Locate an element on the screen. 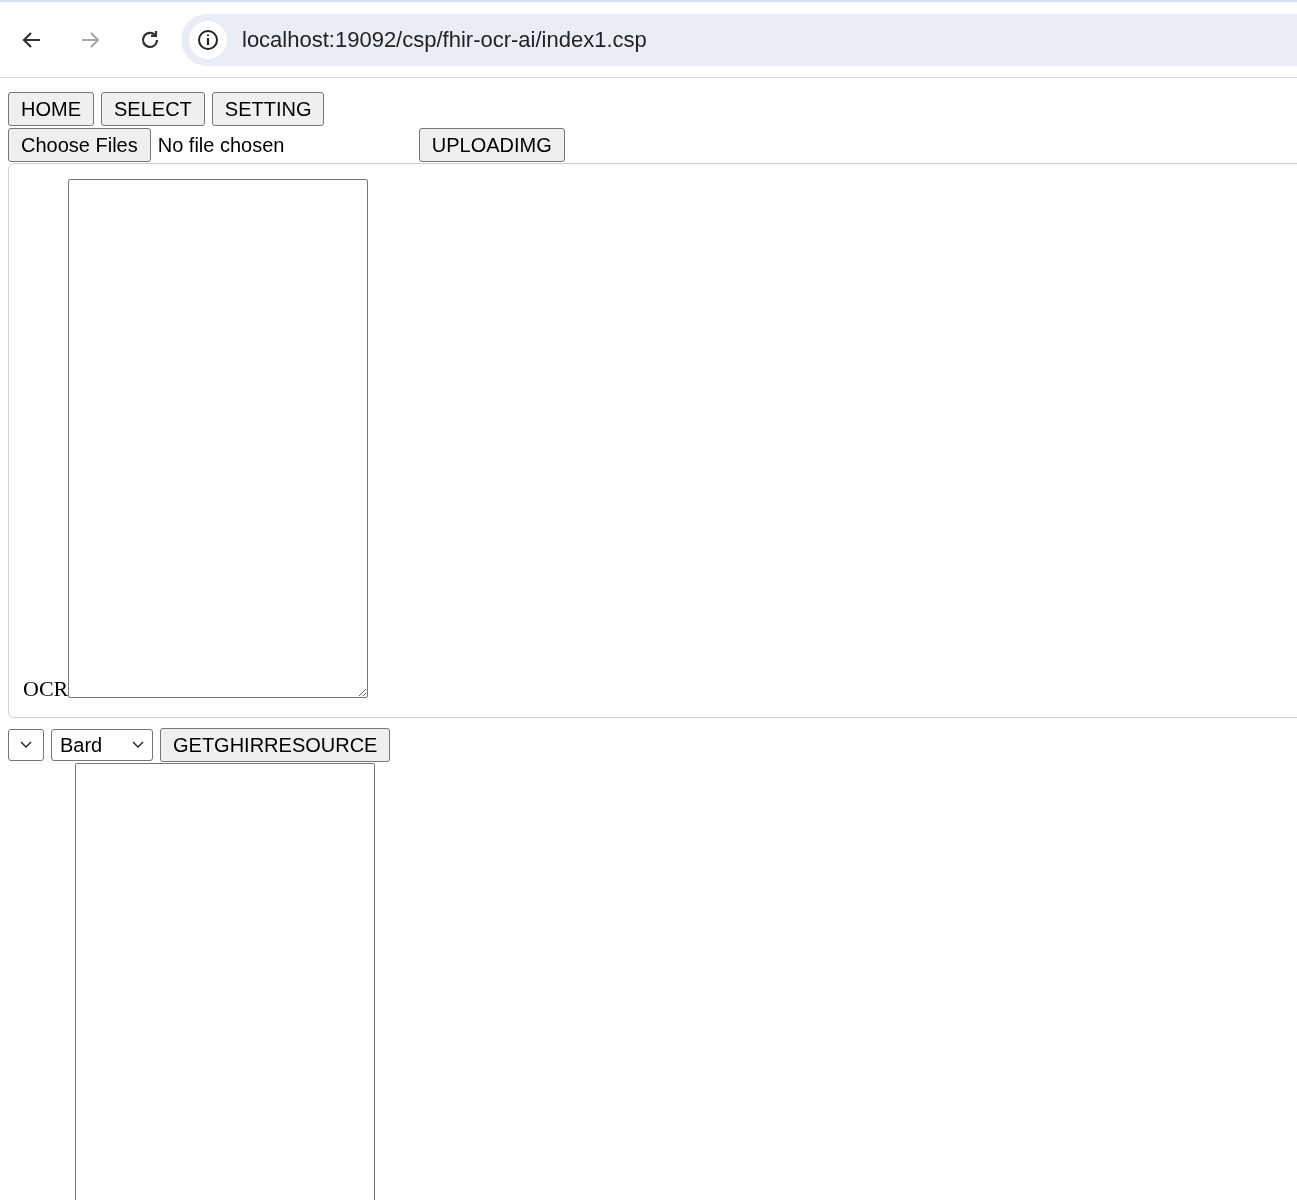  info-icon is located at coordinates (208, 39).